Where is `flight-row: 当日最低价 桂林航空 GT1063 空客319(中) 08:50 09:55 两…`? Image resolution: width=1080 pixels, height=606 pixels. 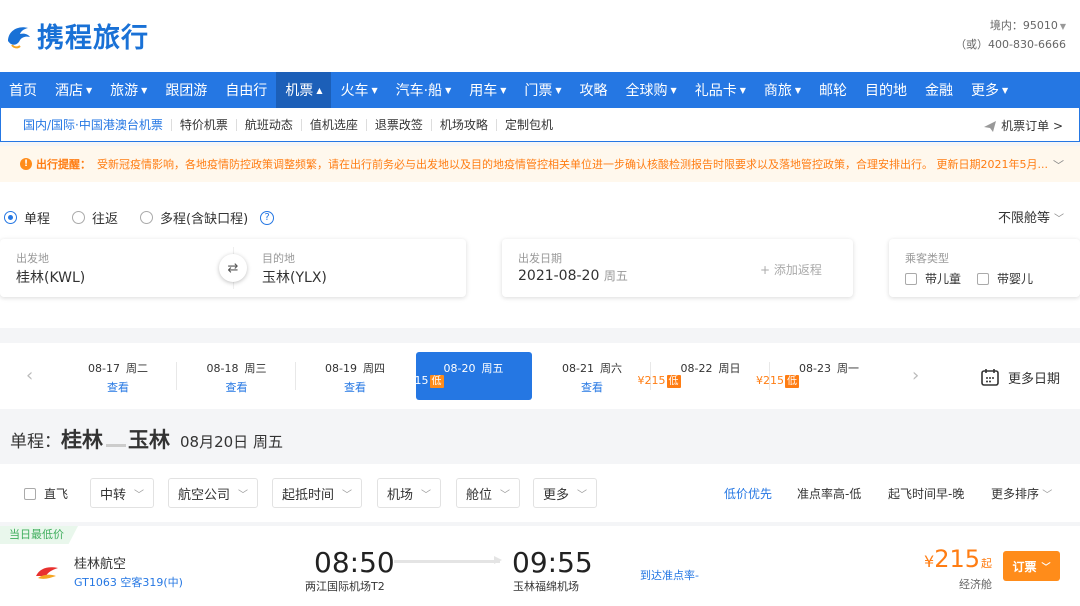 flight-row: 当日最低价 桂林航空 GT1063 空客319(中) 08:50 09:55 两… is located at coordinates (540, 566).